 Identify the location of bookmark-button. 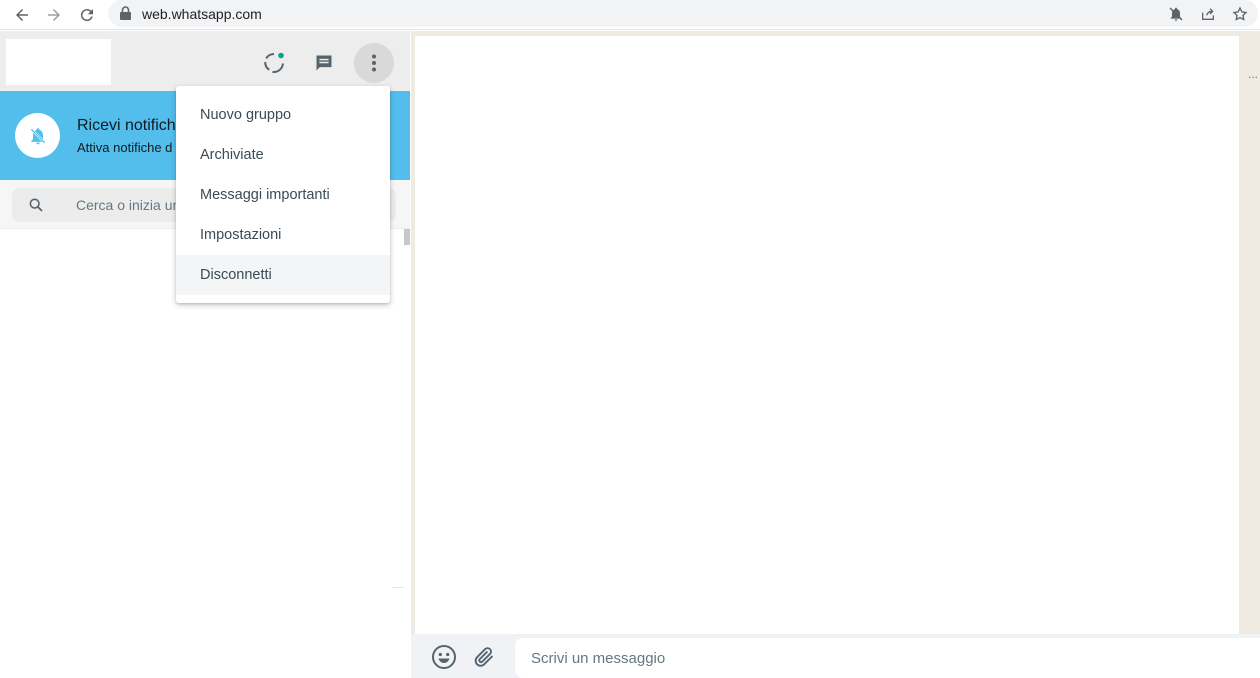
(1240, 14).